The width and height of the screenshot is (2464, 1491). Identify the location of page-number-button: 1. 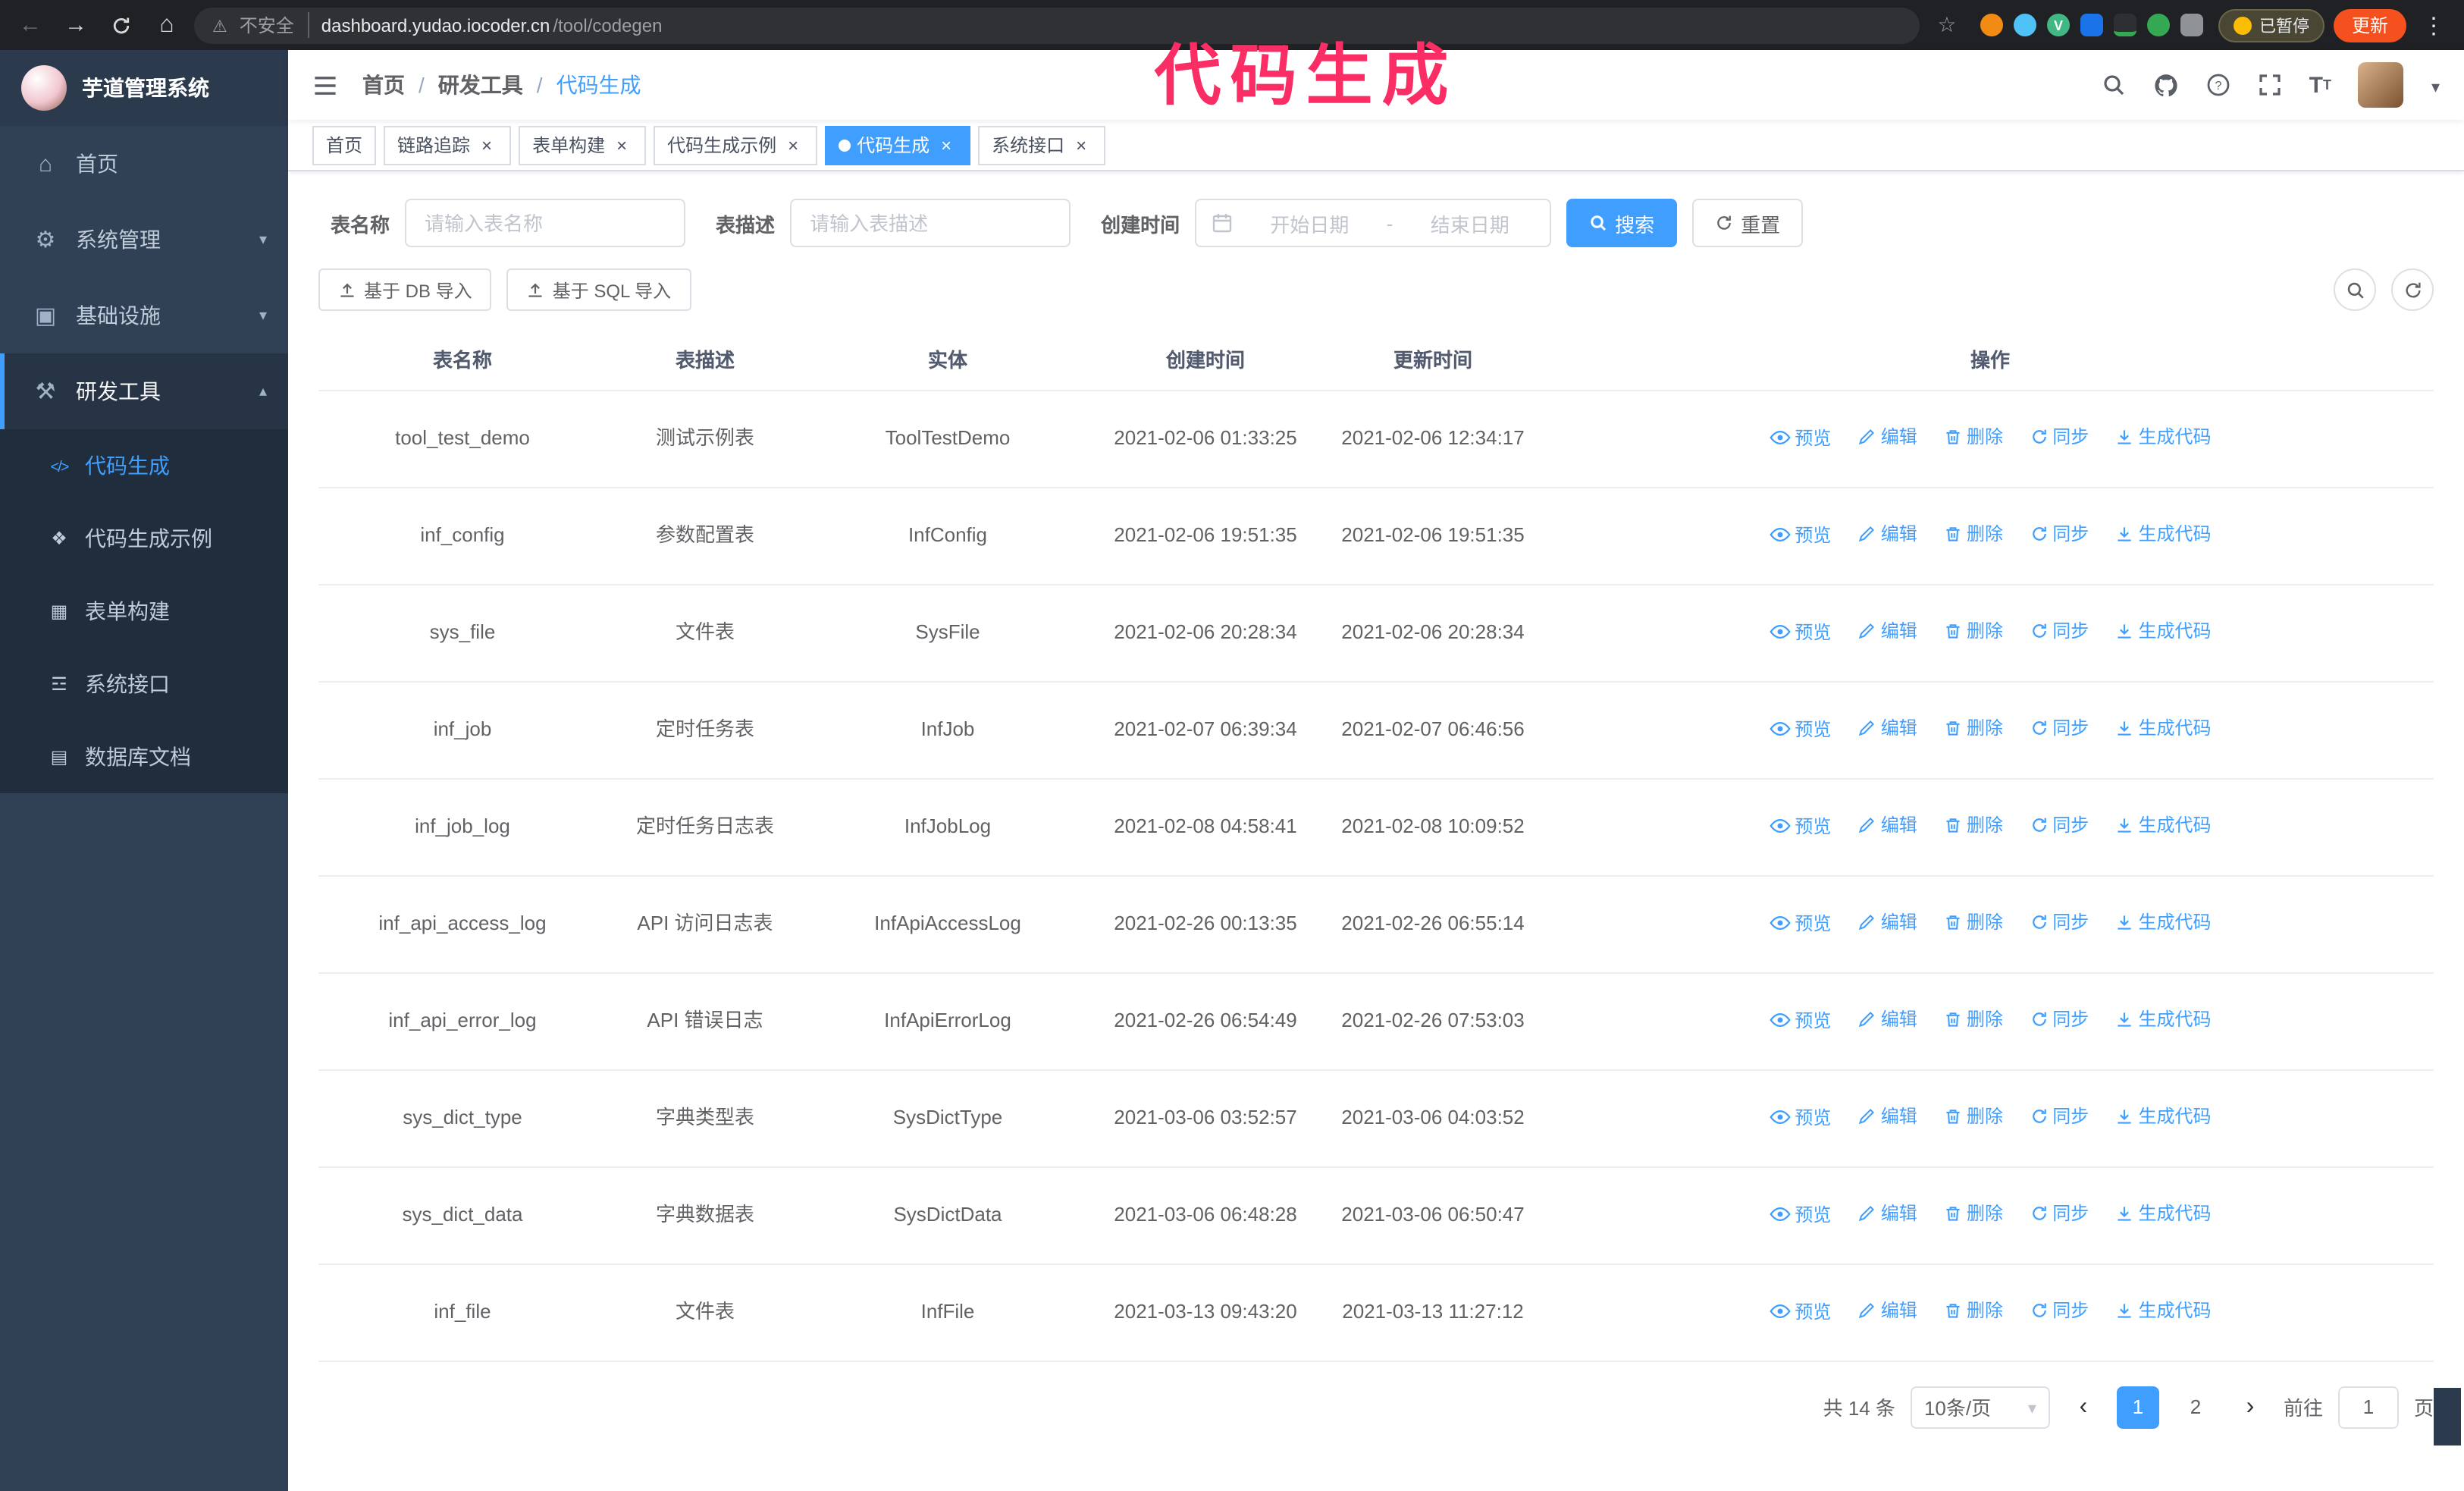
(2137, 1407).